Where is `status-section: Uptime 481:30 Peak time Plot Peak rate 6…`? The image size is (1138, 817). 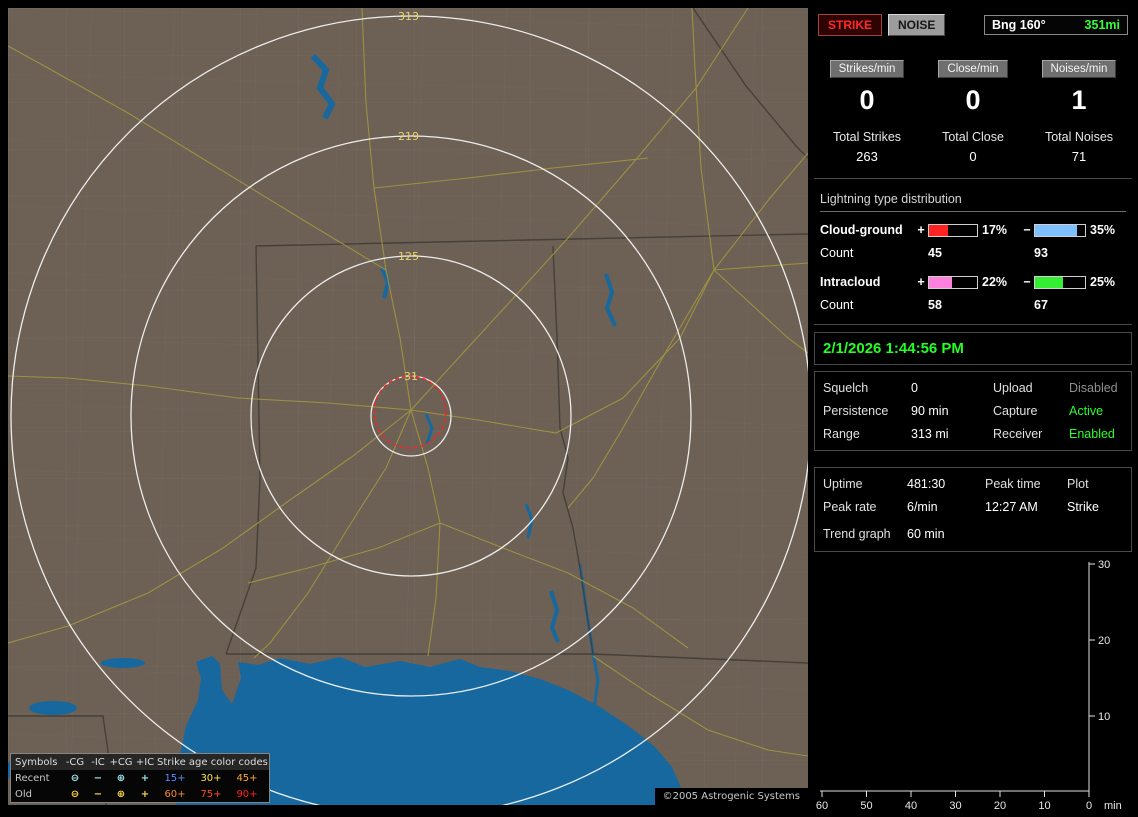
status-section: Uptime 481:30 Peak time Plot Peak rate 6… is located at coordinates (973, 509).